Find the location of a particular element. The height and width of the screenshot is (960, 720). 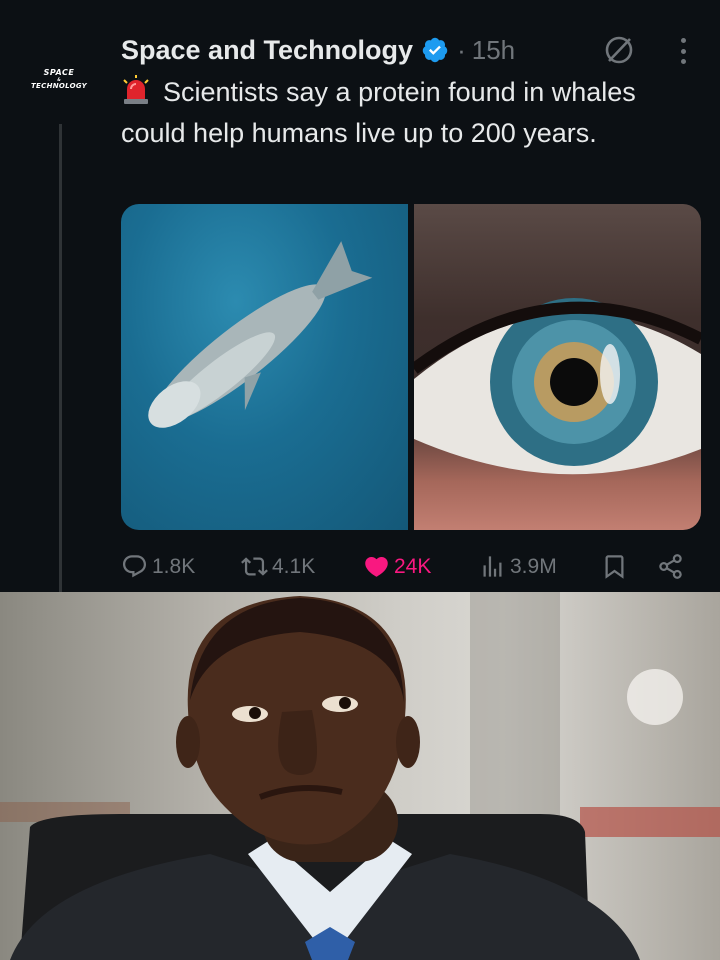

heart-icon is located at coordinates (376, 566).